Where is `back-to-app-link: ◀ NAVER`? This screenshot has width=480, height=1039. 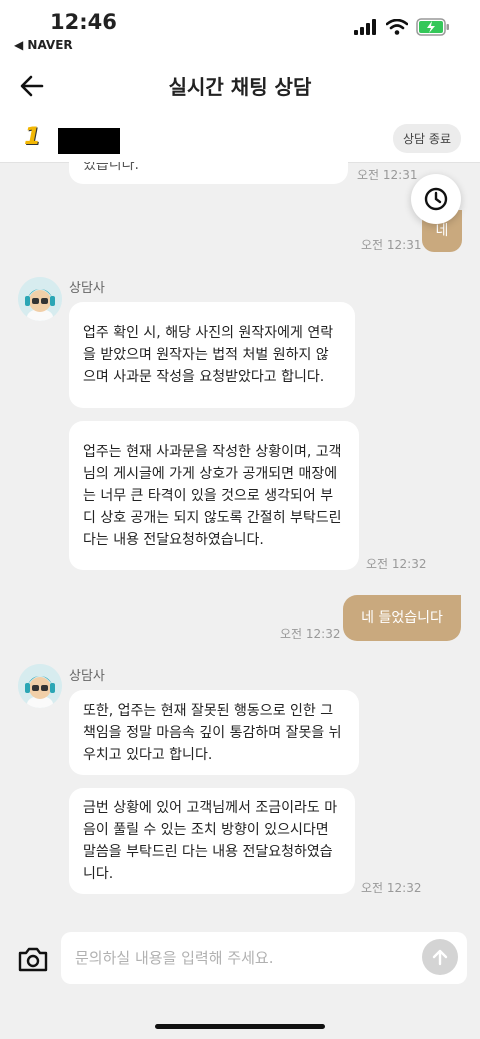 back-to-app-link: ◀ NAVER is located at coordinates (43, 45).